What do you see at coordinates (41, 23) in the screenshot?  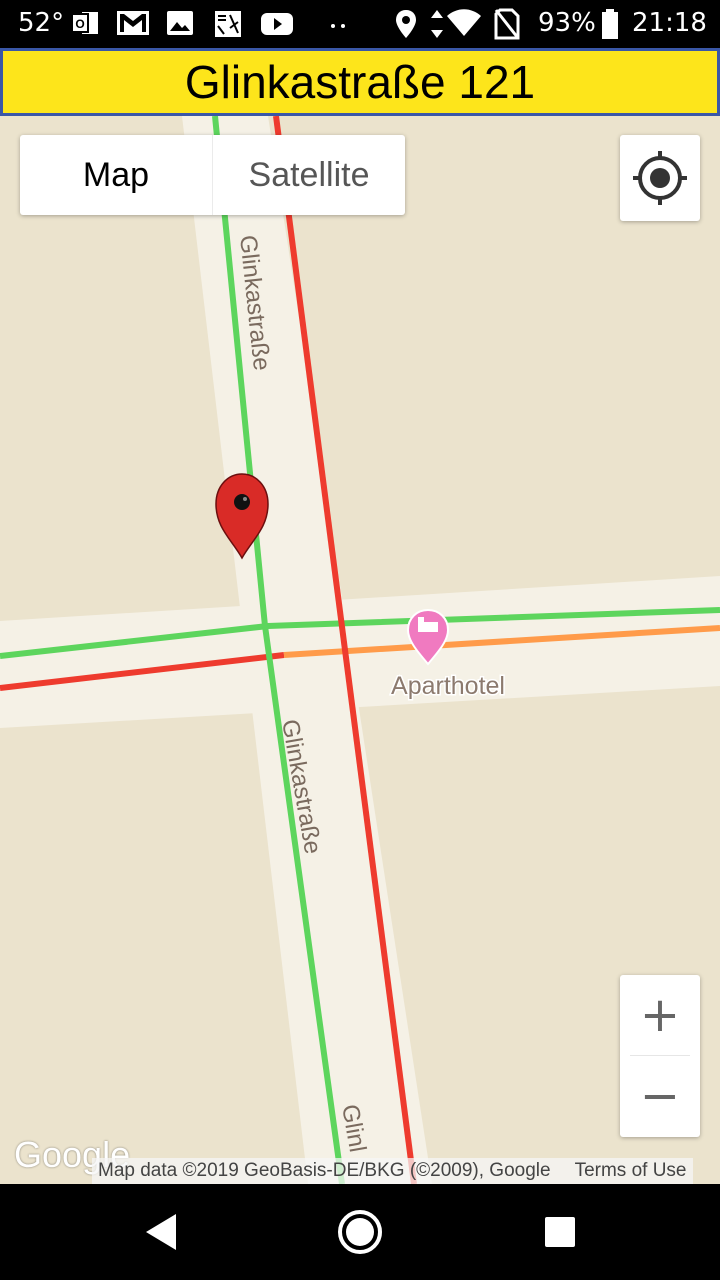 I see `temperature: 52°` at bounding box center [41, 23].